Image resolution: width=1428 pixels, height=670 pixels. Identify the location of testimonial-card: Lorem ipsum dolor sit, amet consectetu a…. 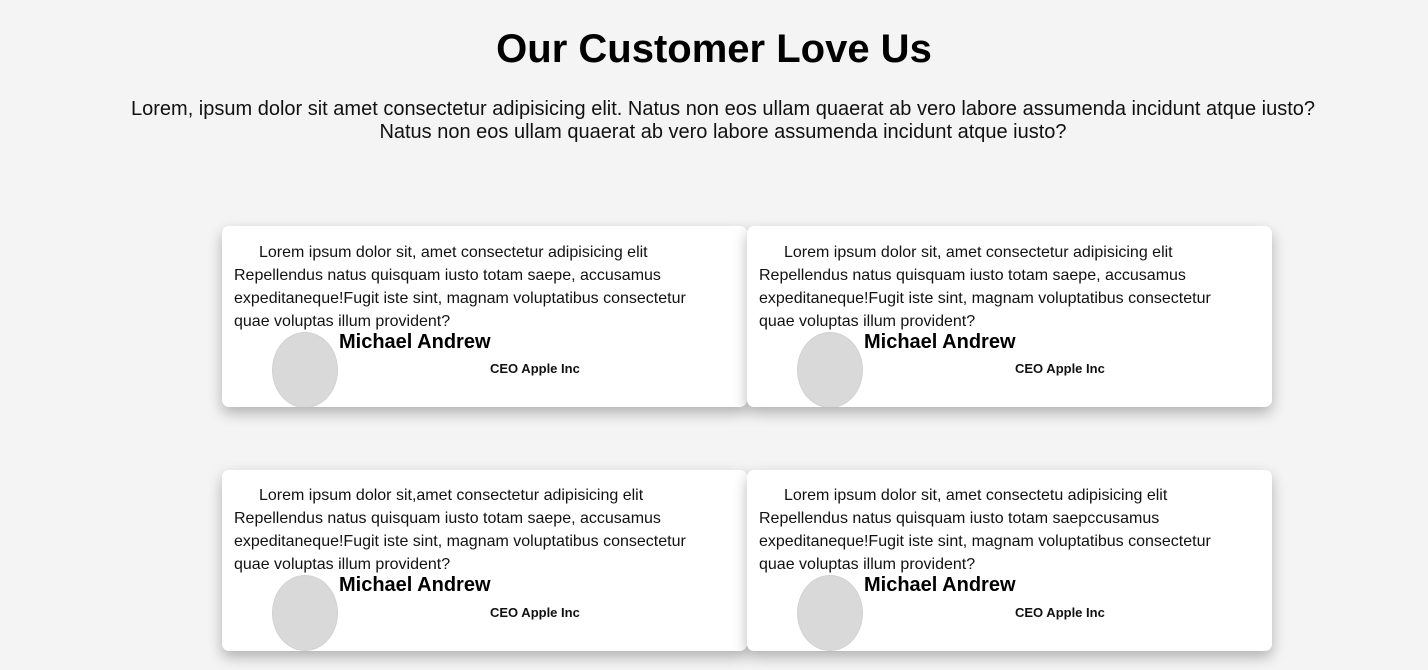
(1009, 560).